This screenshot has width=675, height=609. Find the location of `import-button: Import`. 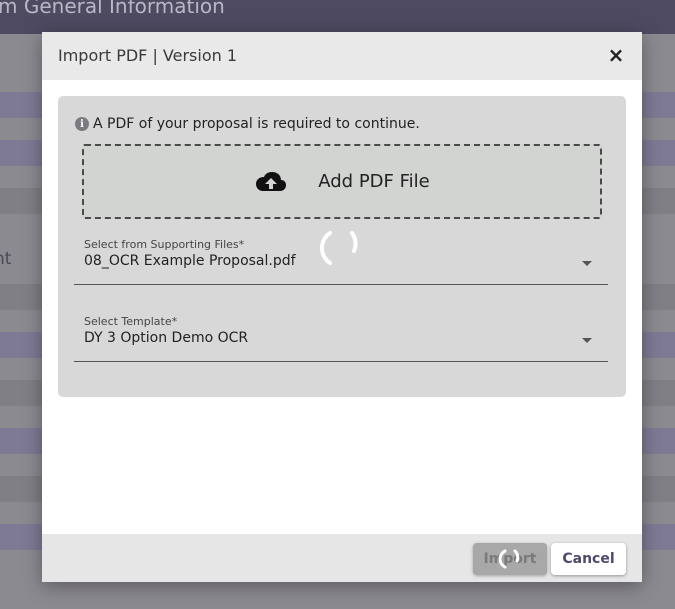

import-button: Import is located at coordinates (510, 559).